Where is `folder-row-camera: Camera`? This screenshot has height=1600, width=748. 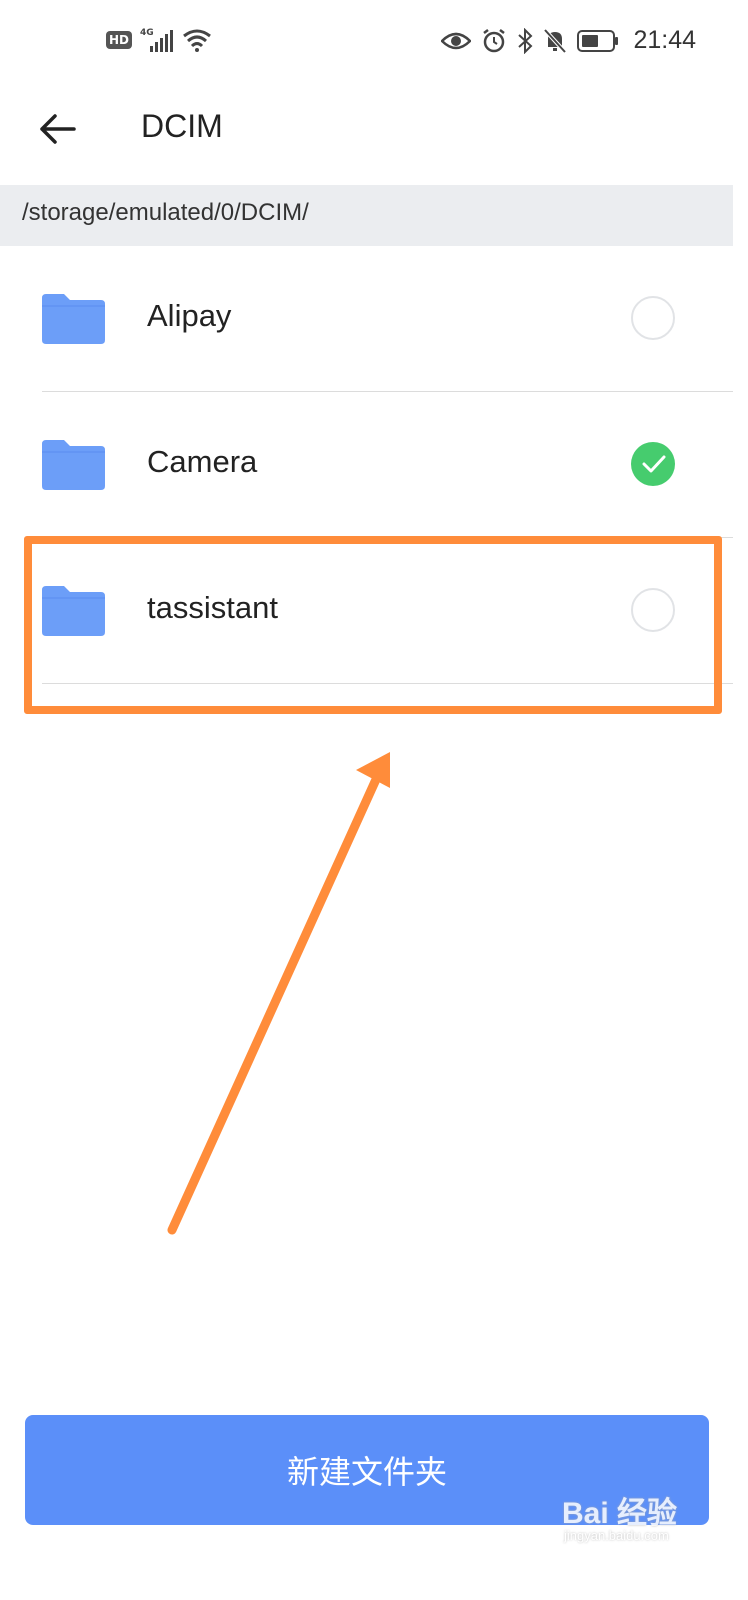
folder-row-camera: Camera is located at coordinates (366, 465).